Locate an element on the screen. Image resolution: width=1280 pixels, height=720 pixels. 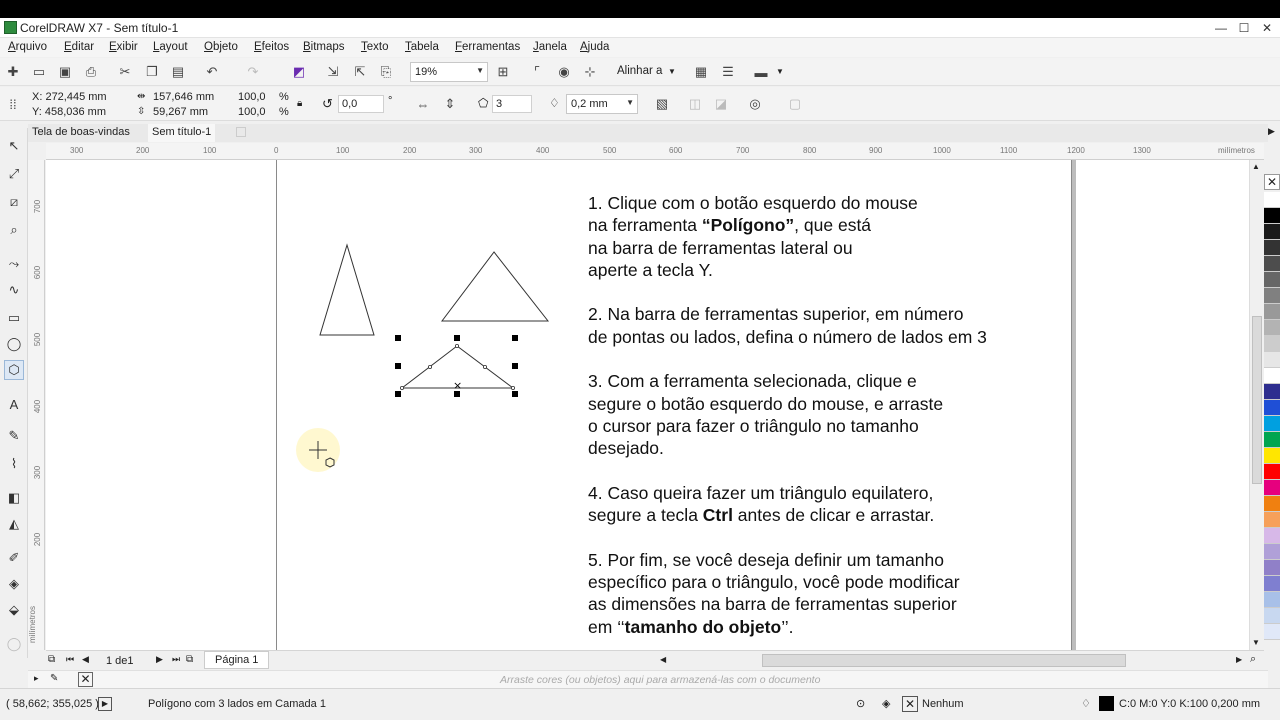
menu-objeto: Objeto is located at coordinates (221, 47).